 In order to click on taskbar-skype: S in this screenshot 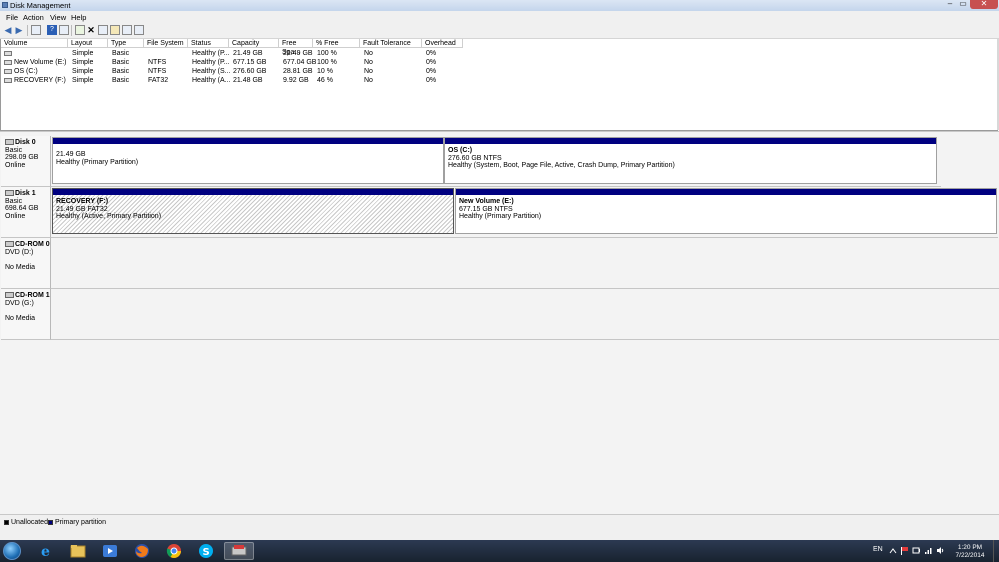, I will do `click(206, 551)`.